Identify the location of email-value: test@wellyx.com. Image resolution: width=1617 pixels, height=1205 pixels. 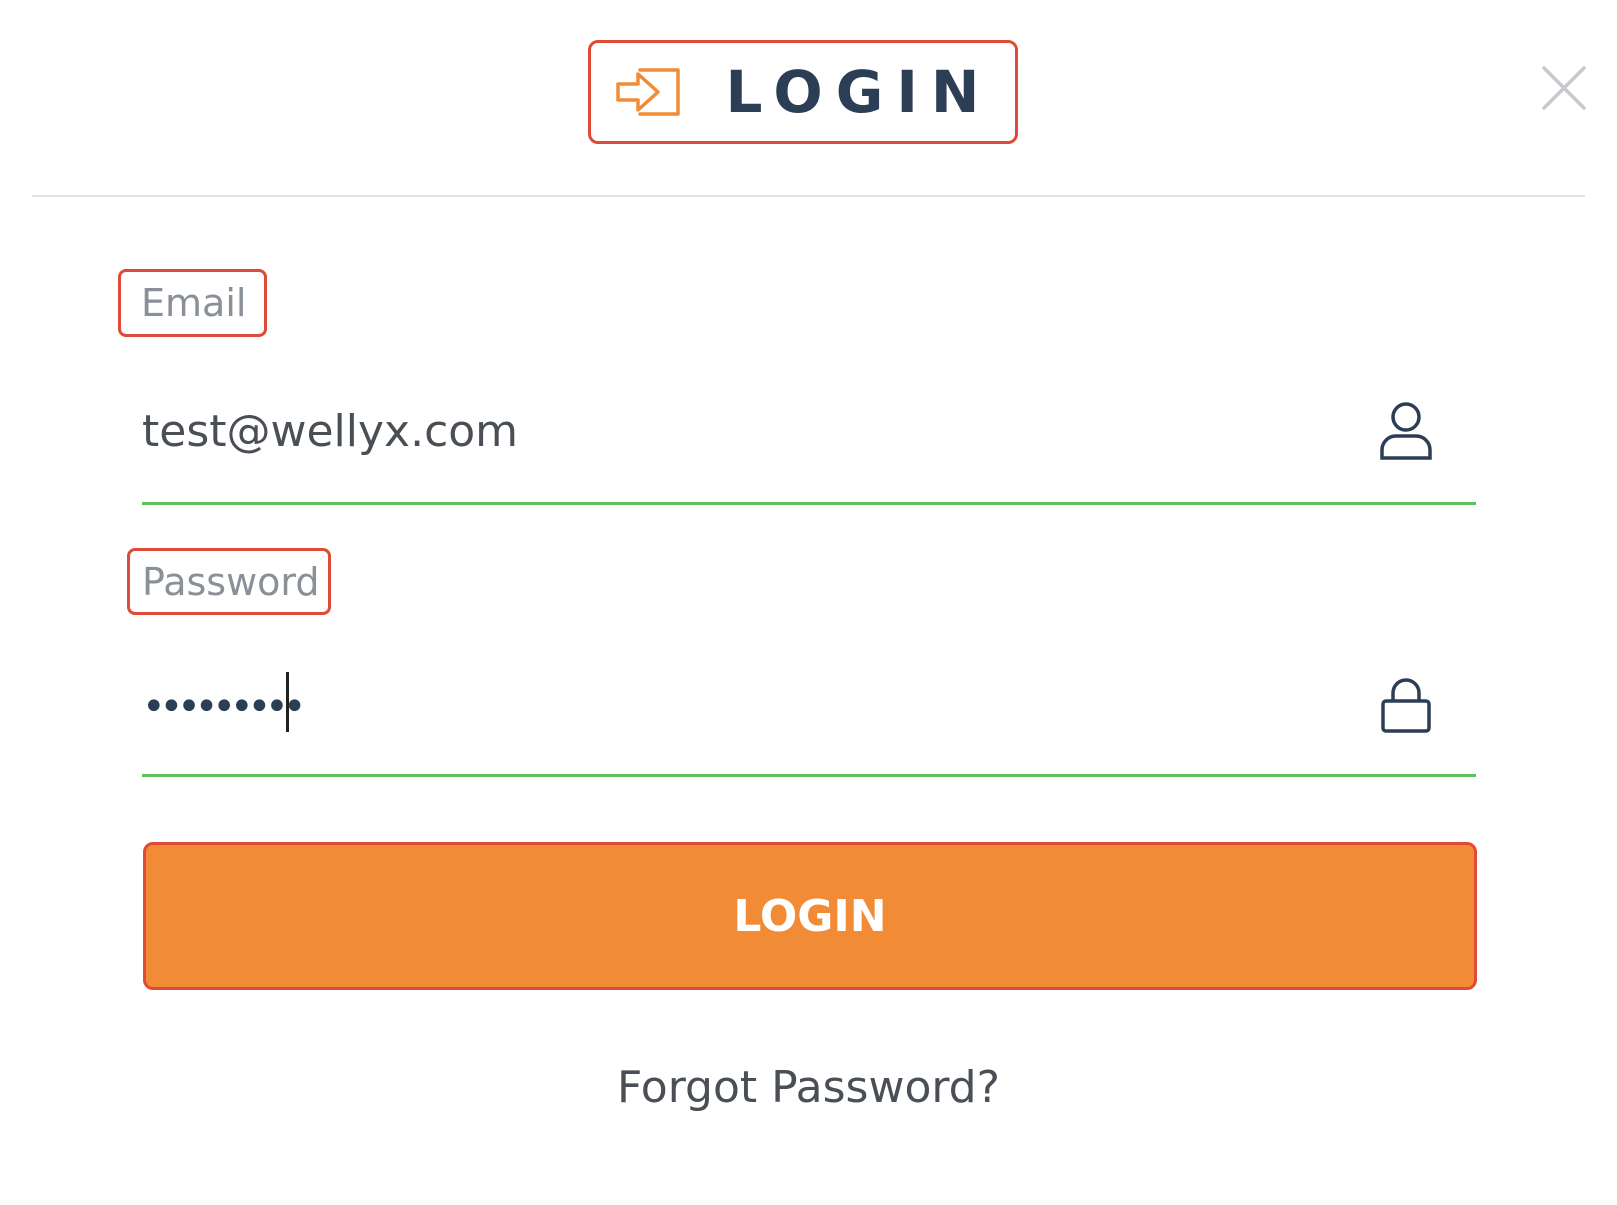
(330, 431).